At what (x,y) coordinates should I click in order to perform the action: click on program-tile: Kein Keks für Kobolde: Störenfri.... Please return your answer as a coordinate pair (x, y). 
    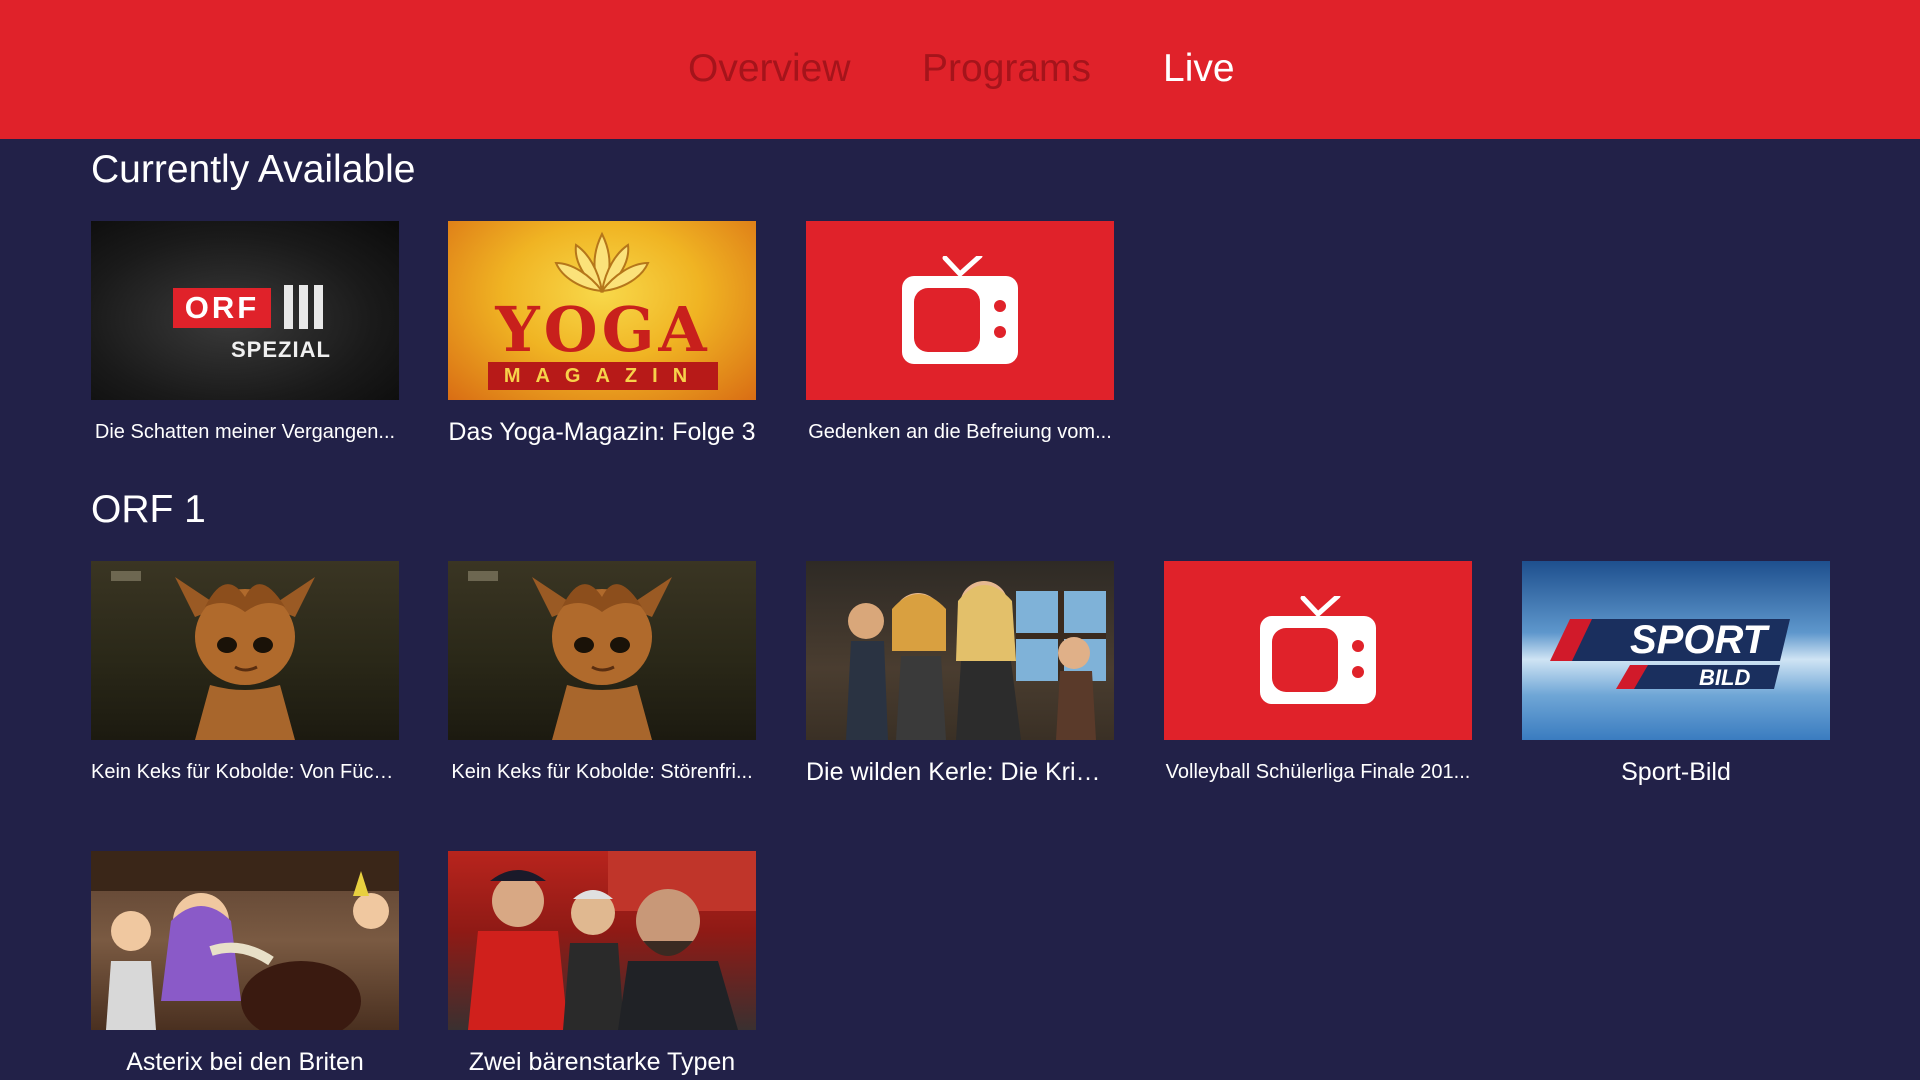
    Looking at the image, I should click on (602, 674).